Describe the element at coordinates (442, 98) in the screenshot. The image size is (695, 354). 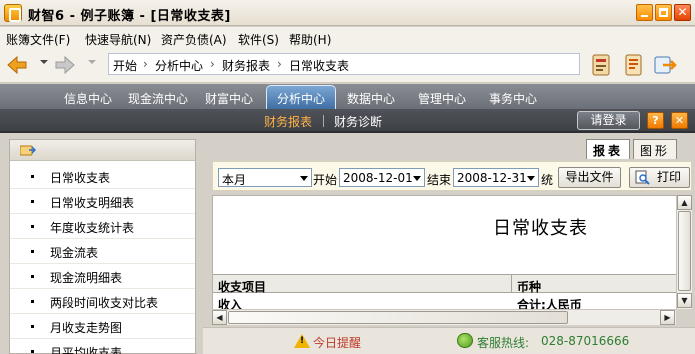
I see `tab-management-center: 管理中心` at that location.